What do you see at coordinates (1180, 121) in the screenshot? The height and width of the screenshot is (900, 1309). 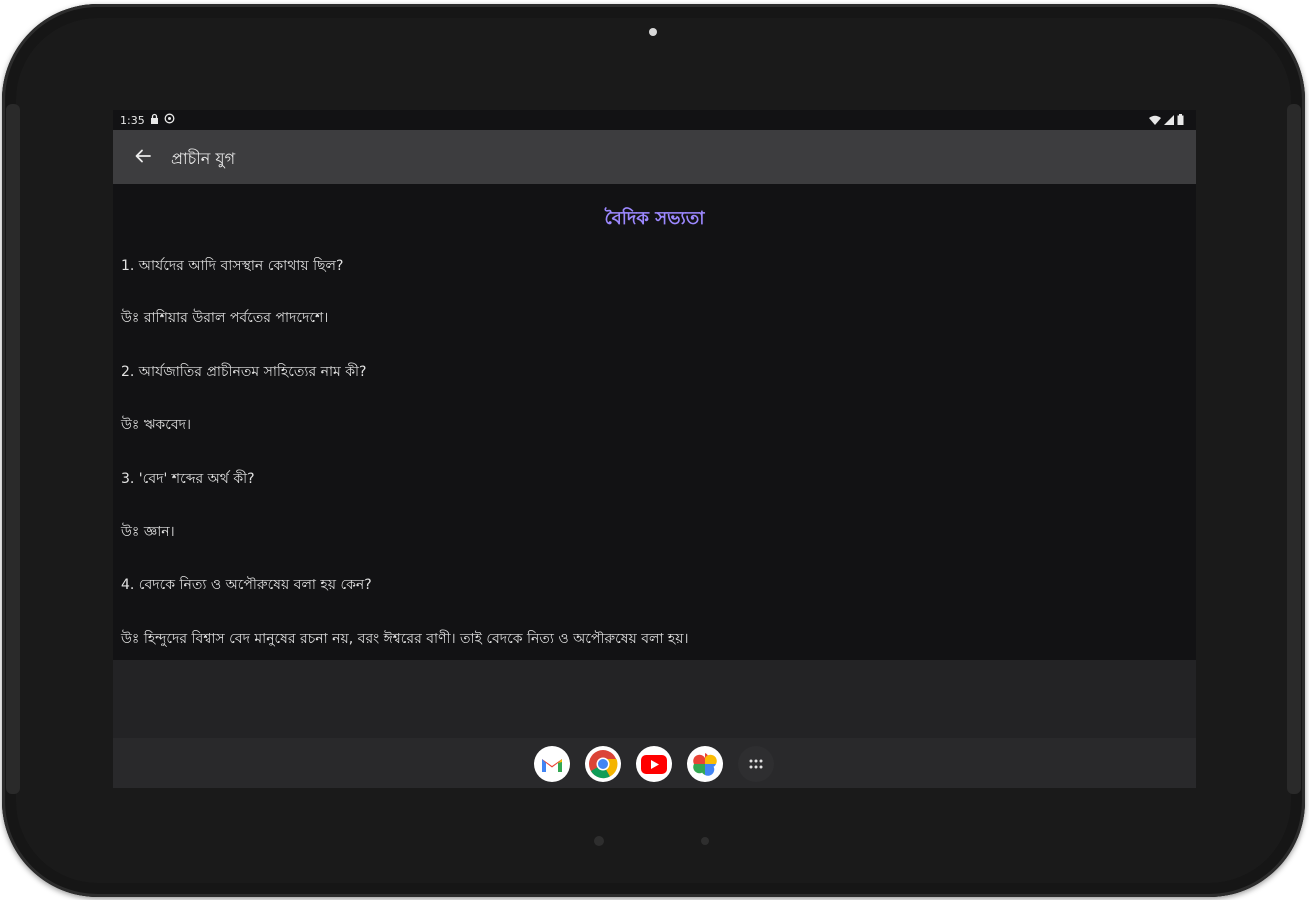 I see `battery-icon` at bounding box center [1180, 121].